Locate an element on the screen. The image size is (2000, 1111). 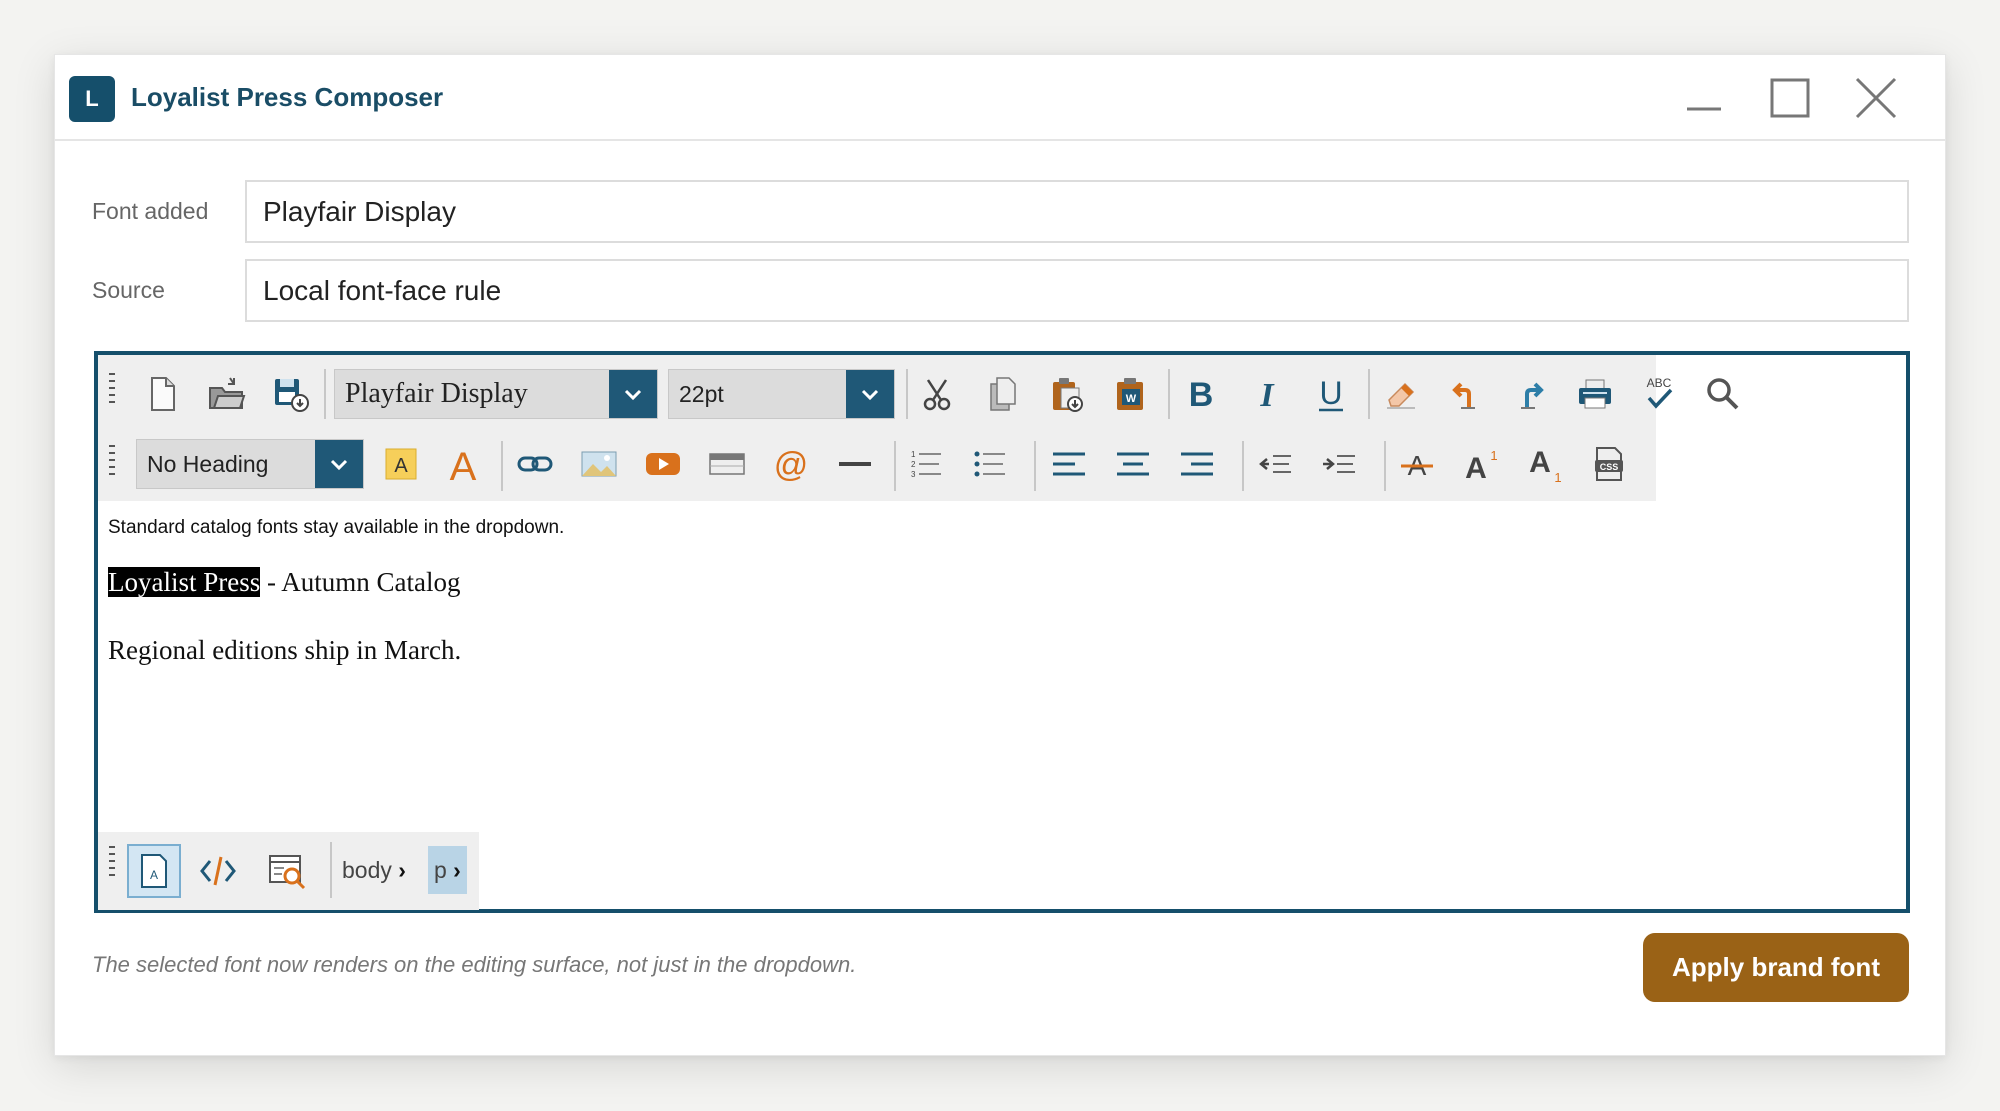
outdent-icon is located at coordinates (1275, 464).